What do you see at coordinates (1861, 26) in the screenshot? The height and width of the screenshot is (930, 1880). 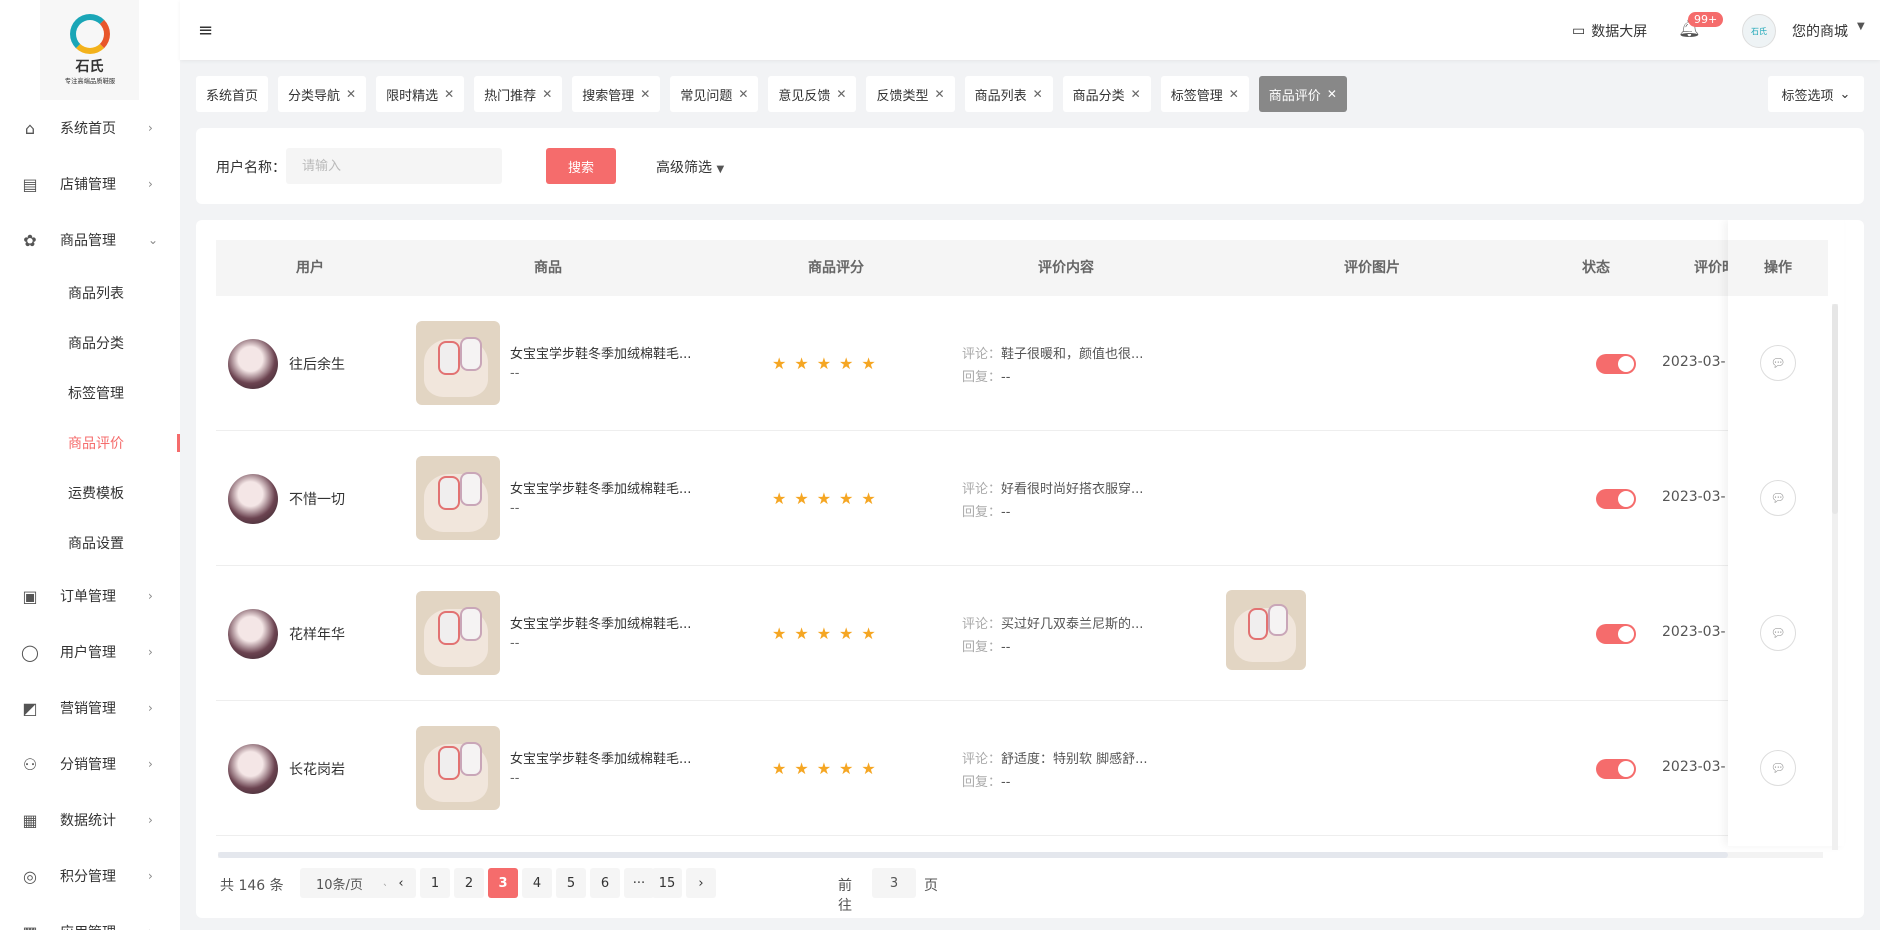 I see `caret-down-icon: ▼` at bounding box center [1861, 26].